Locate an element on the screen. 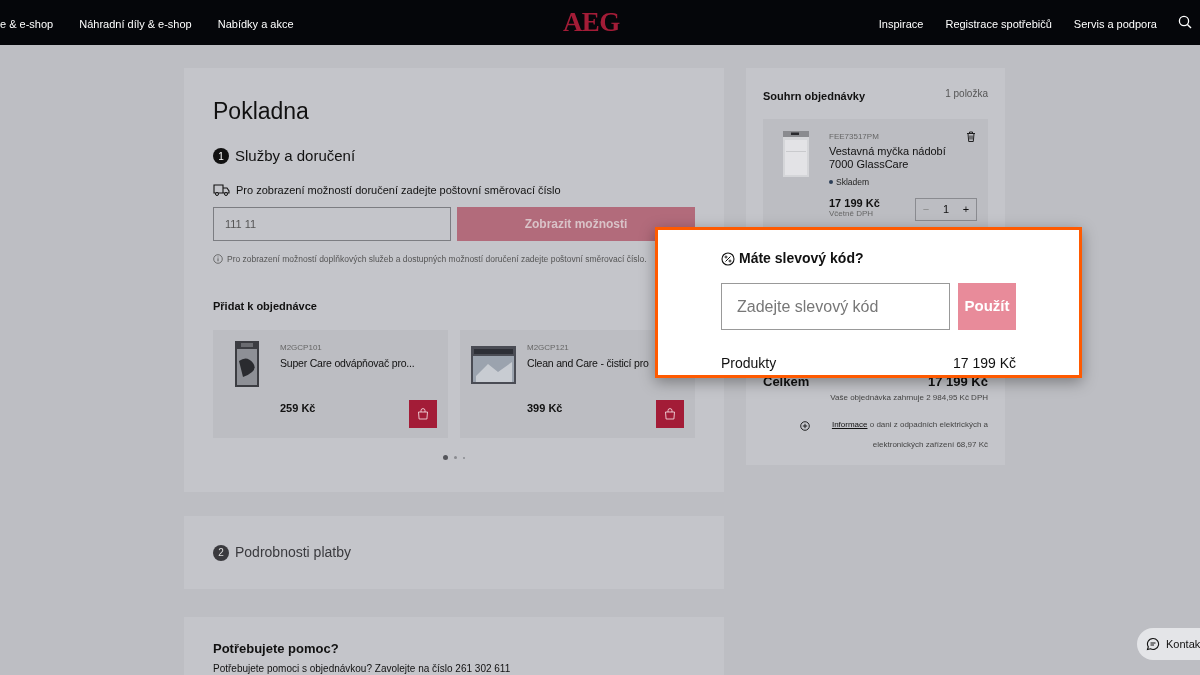 This screenshot has width=1200, height=675. product-price: 259 Kč is located at coordinates (298, 409).